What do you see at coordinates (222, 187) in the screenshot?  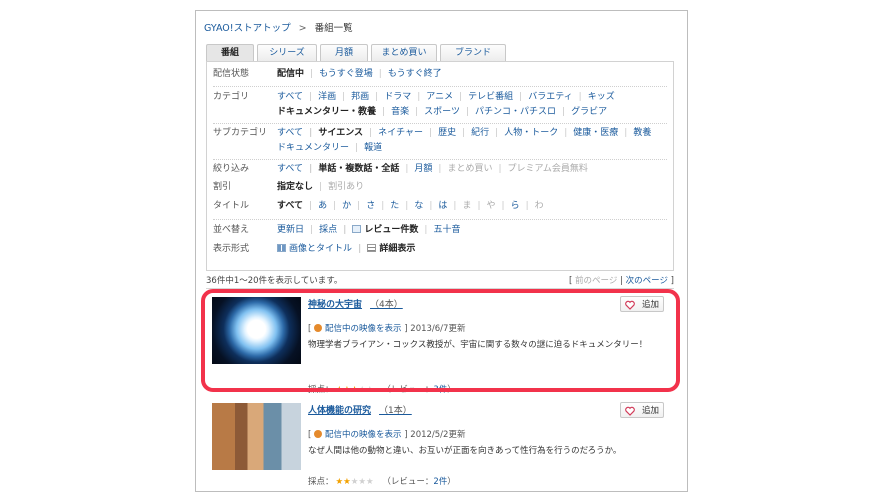 I see `filter-label-discount: 割引` at bounding box center [222, 187].